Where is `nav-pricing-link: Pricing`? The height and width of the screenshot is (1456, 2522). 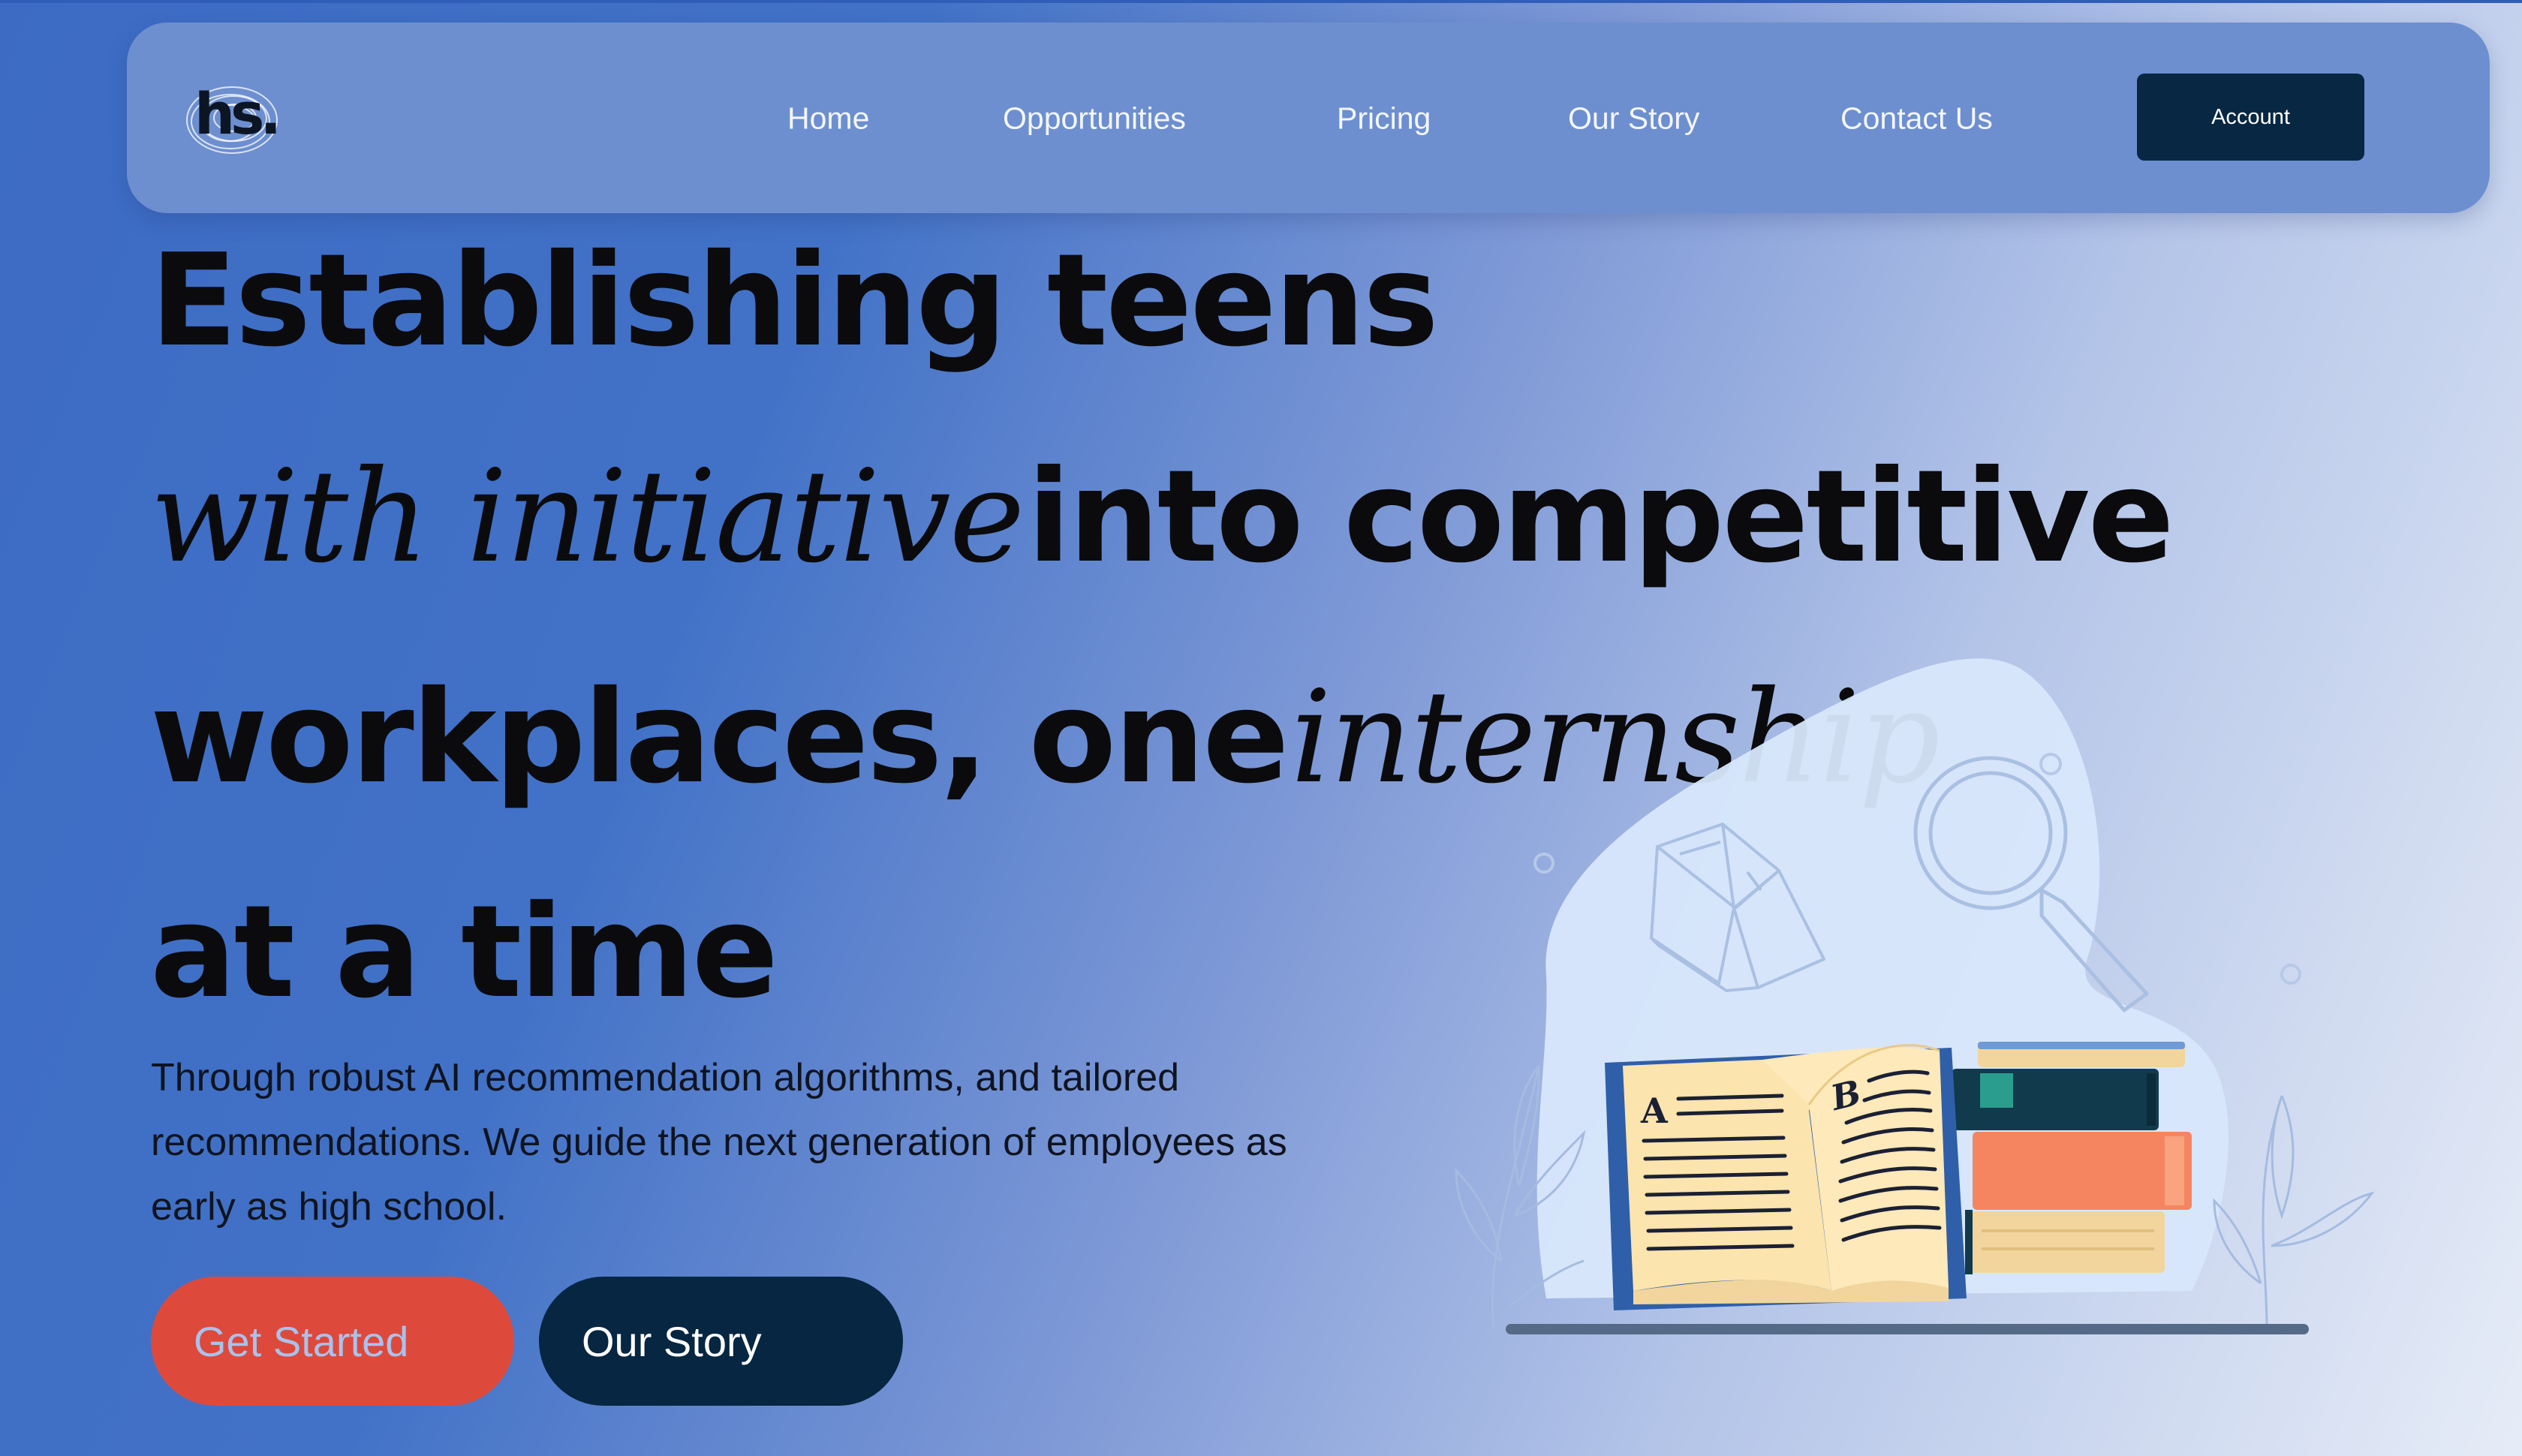
nav-pricing-link: Pricing is located at coordinates (1384, 119).